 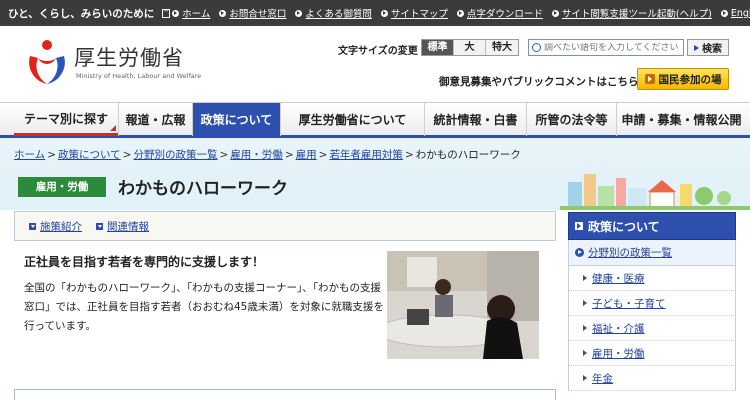 I want to click on logo-english-name: Ministry of Health, Labour and Welfare, so click(x=139, y=76).